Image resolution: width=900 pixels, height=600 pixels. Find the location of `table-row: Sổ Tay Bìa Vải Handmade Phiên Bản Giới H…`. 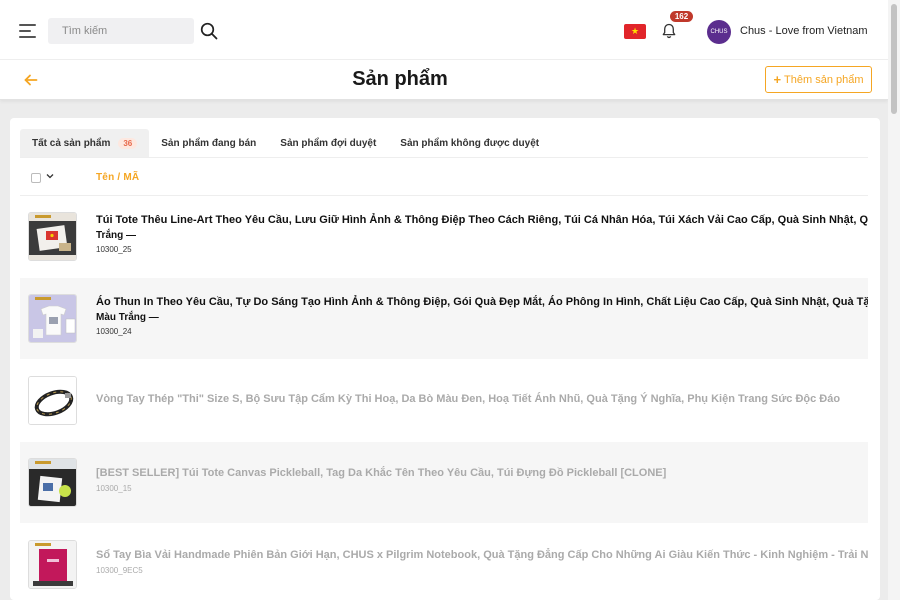

table-row: Sổ Tay Bìa Vải Handmade Phiên Bản Giới H… is located at coordinates (444, 562).